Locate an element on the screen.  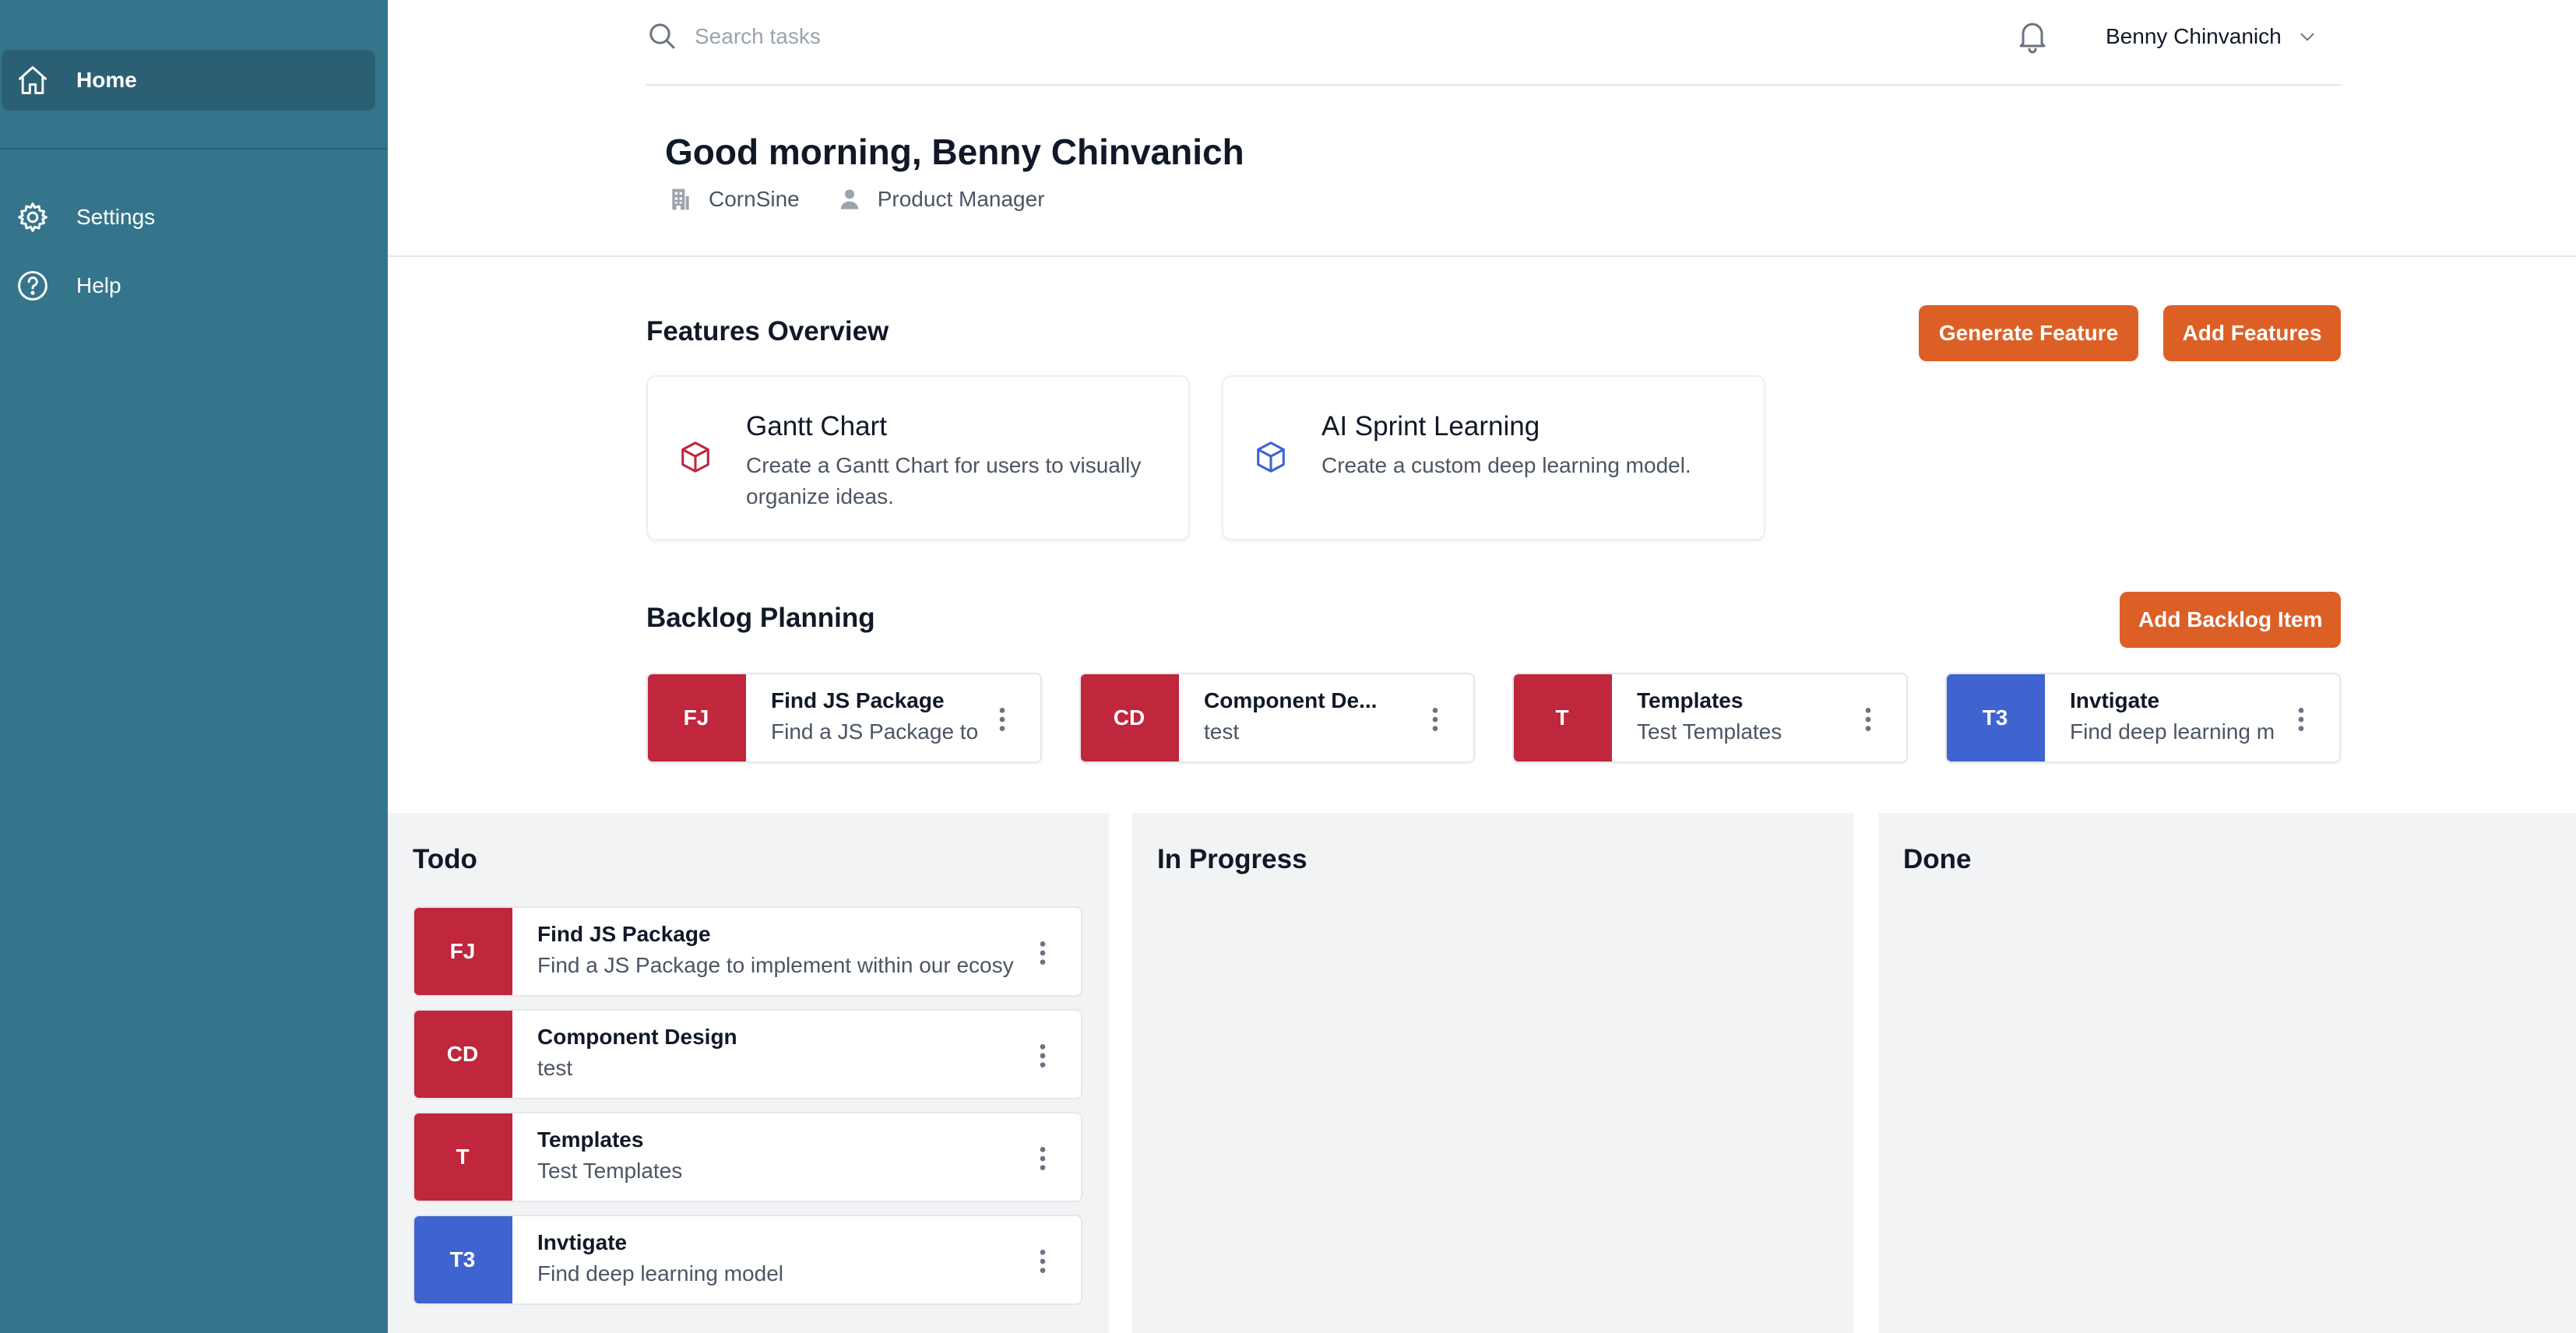
task-card: T Templates Test Templates is located at coordinates (747, 1157).